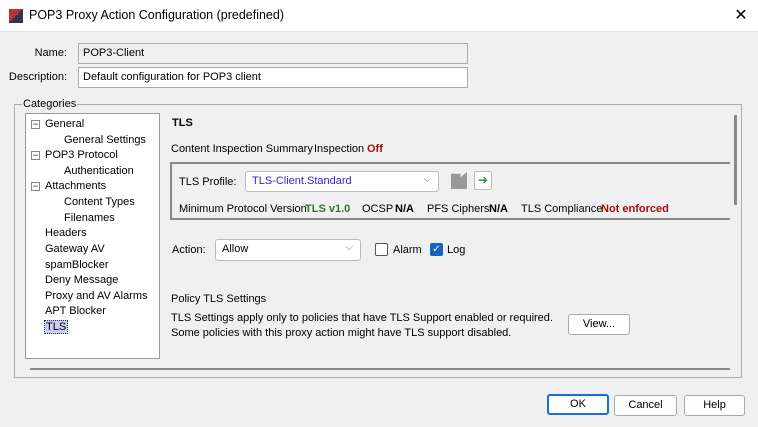 The height and width of the screenshot is (427, 758). I want to click on log-label: Log, so click(456, 250).